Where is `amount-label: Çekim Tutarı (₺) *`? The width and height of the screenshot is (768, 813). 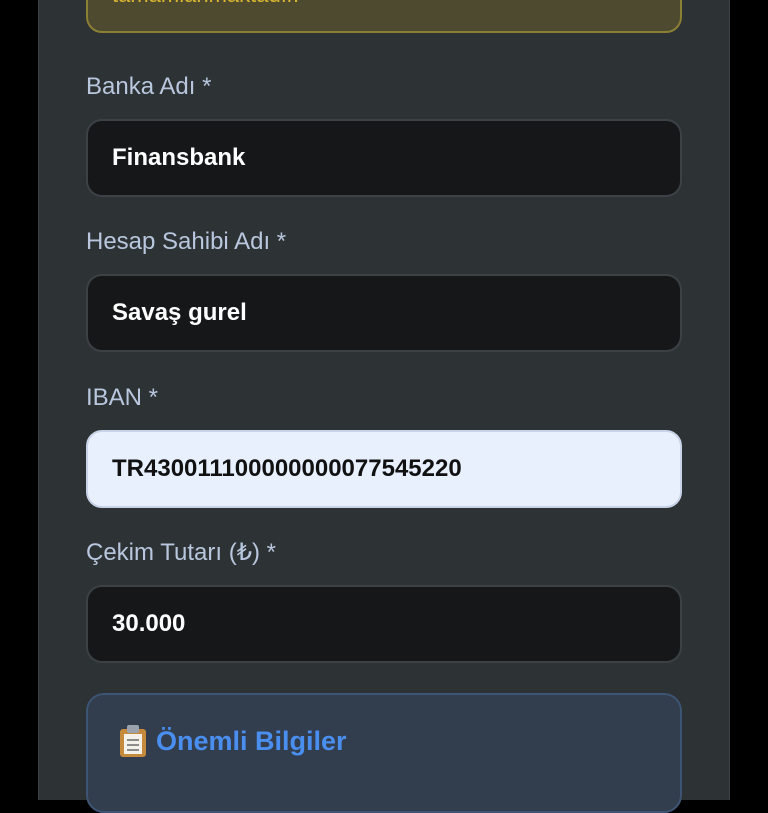
amount-label: Çekim Tutarı (₺) * is located at coordinates (181, 552).